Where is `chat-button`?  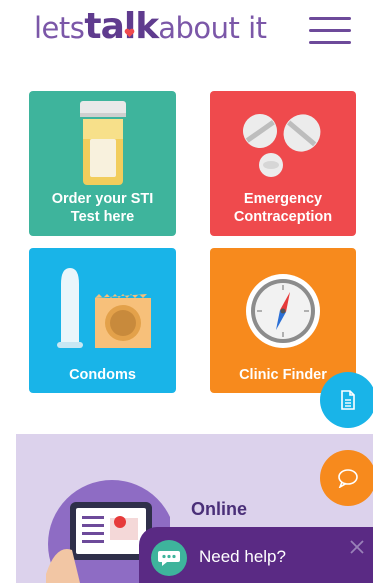 chat-button is located at coordinates (346, 478).